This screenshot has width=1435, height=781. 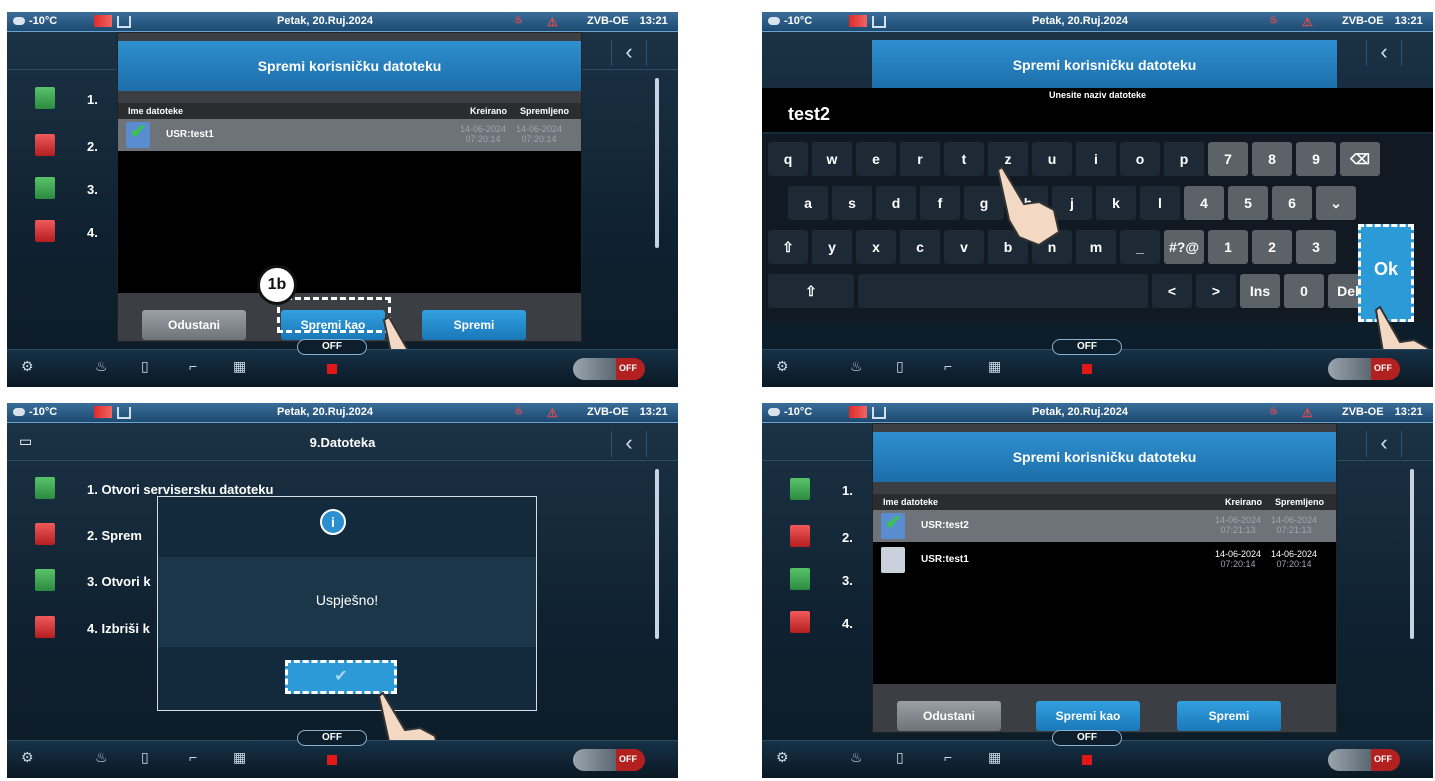 I want to click on key: ⌫, so click(x=1360, y=159).